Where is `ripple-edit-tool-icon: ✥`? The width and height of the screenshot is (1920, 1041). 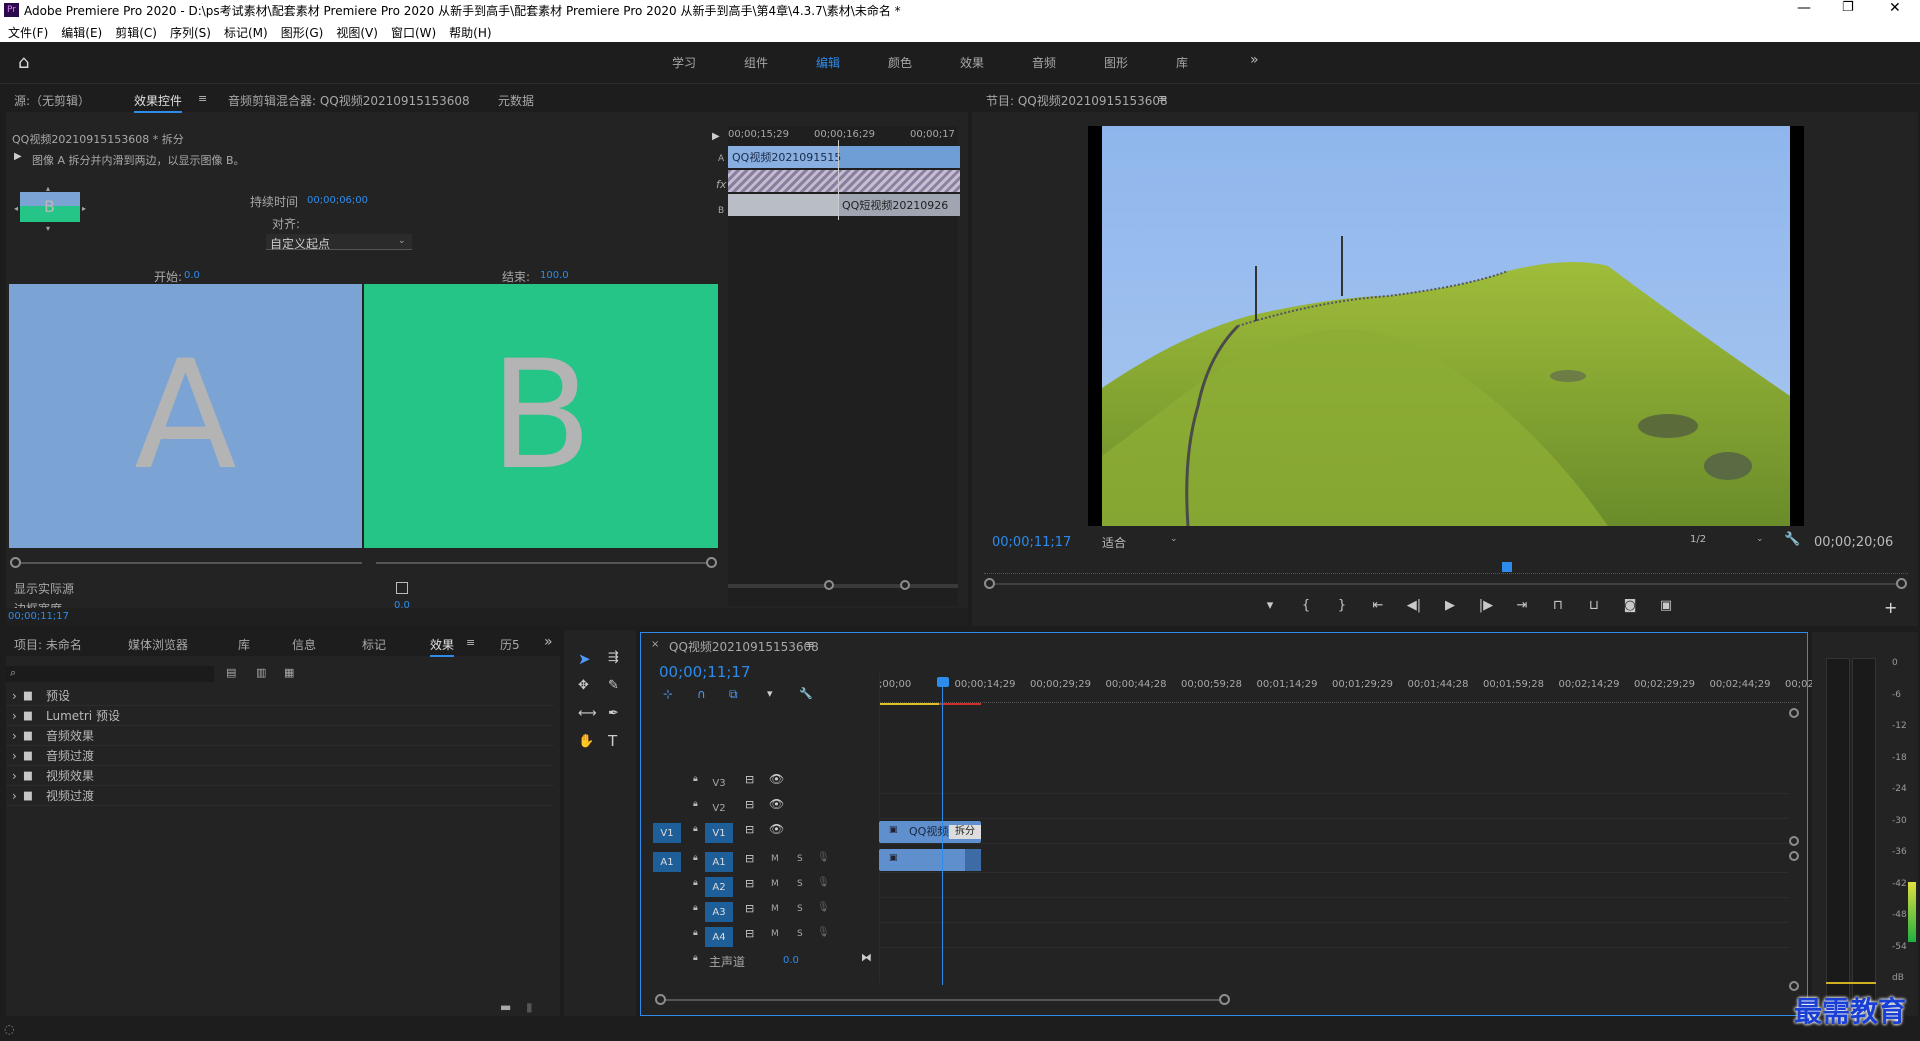 ripple-edit-tool-icon: ✥ is located at coordinates (583, 685).